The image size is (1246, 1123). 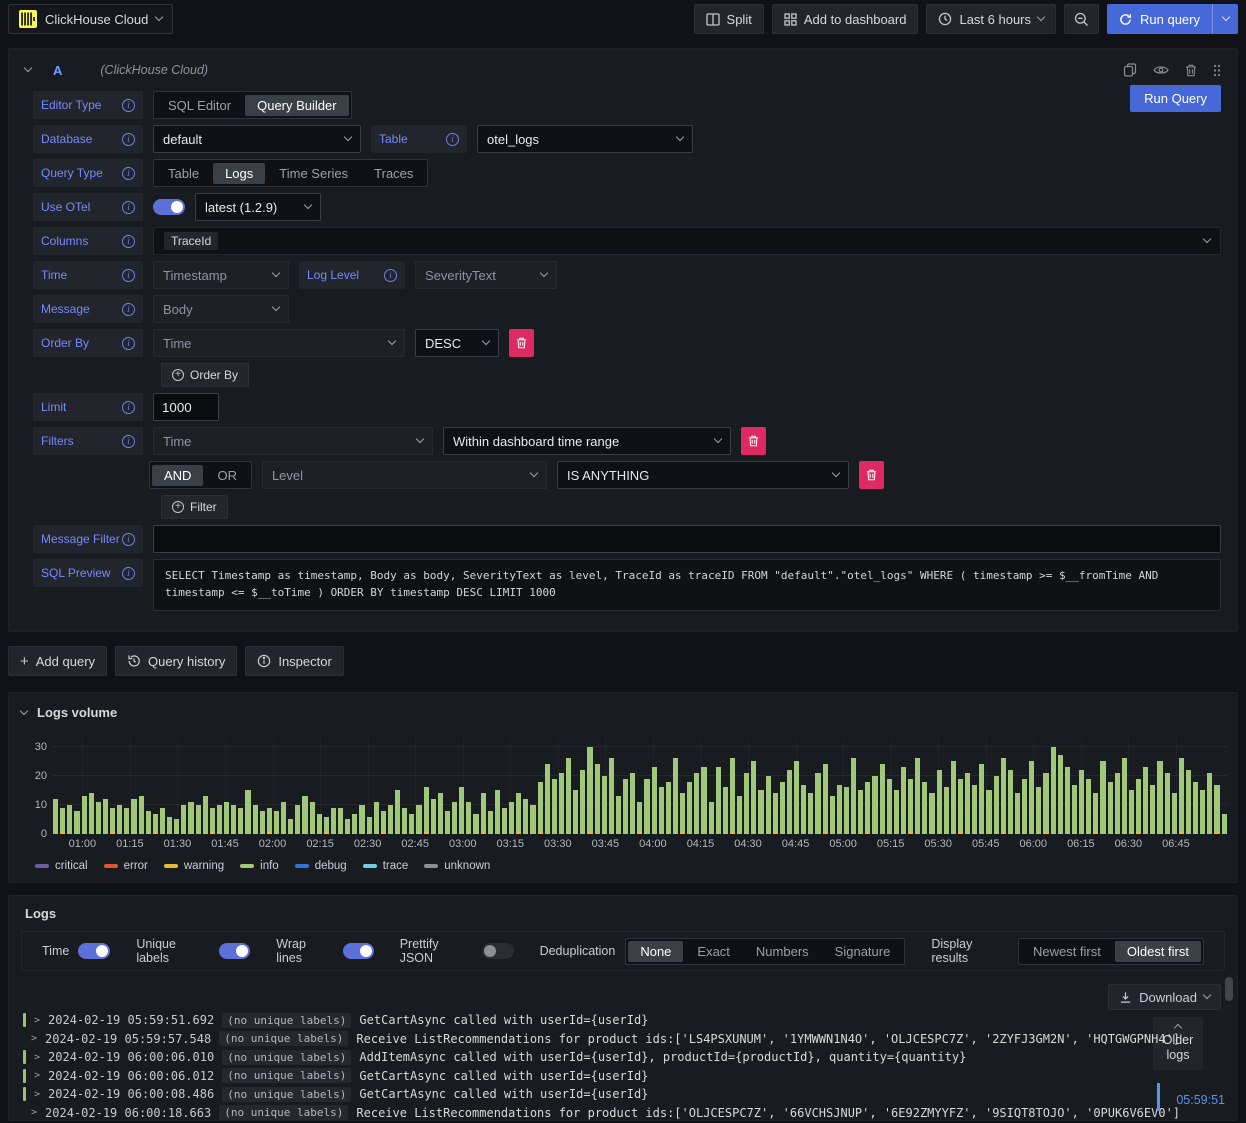 I want to click on run-query-panel-button: Run Query, so click(x=1175, y=98).